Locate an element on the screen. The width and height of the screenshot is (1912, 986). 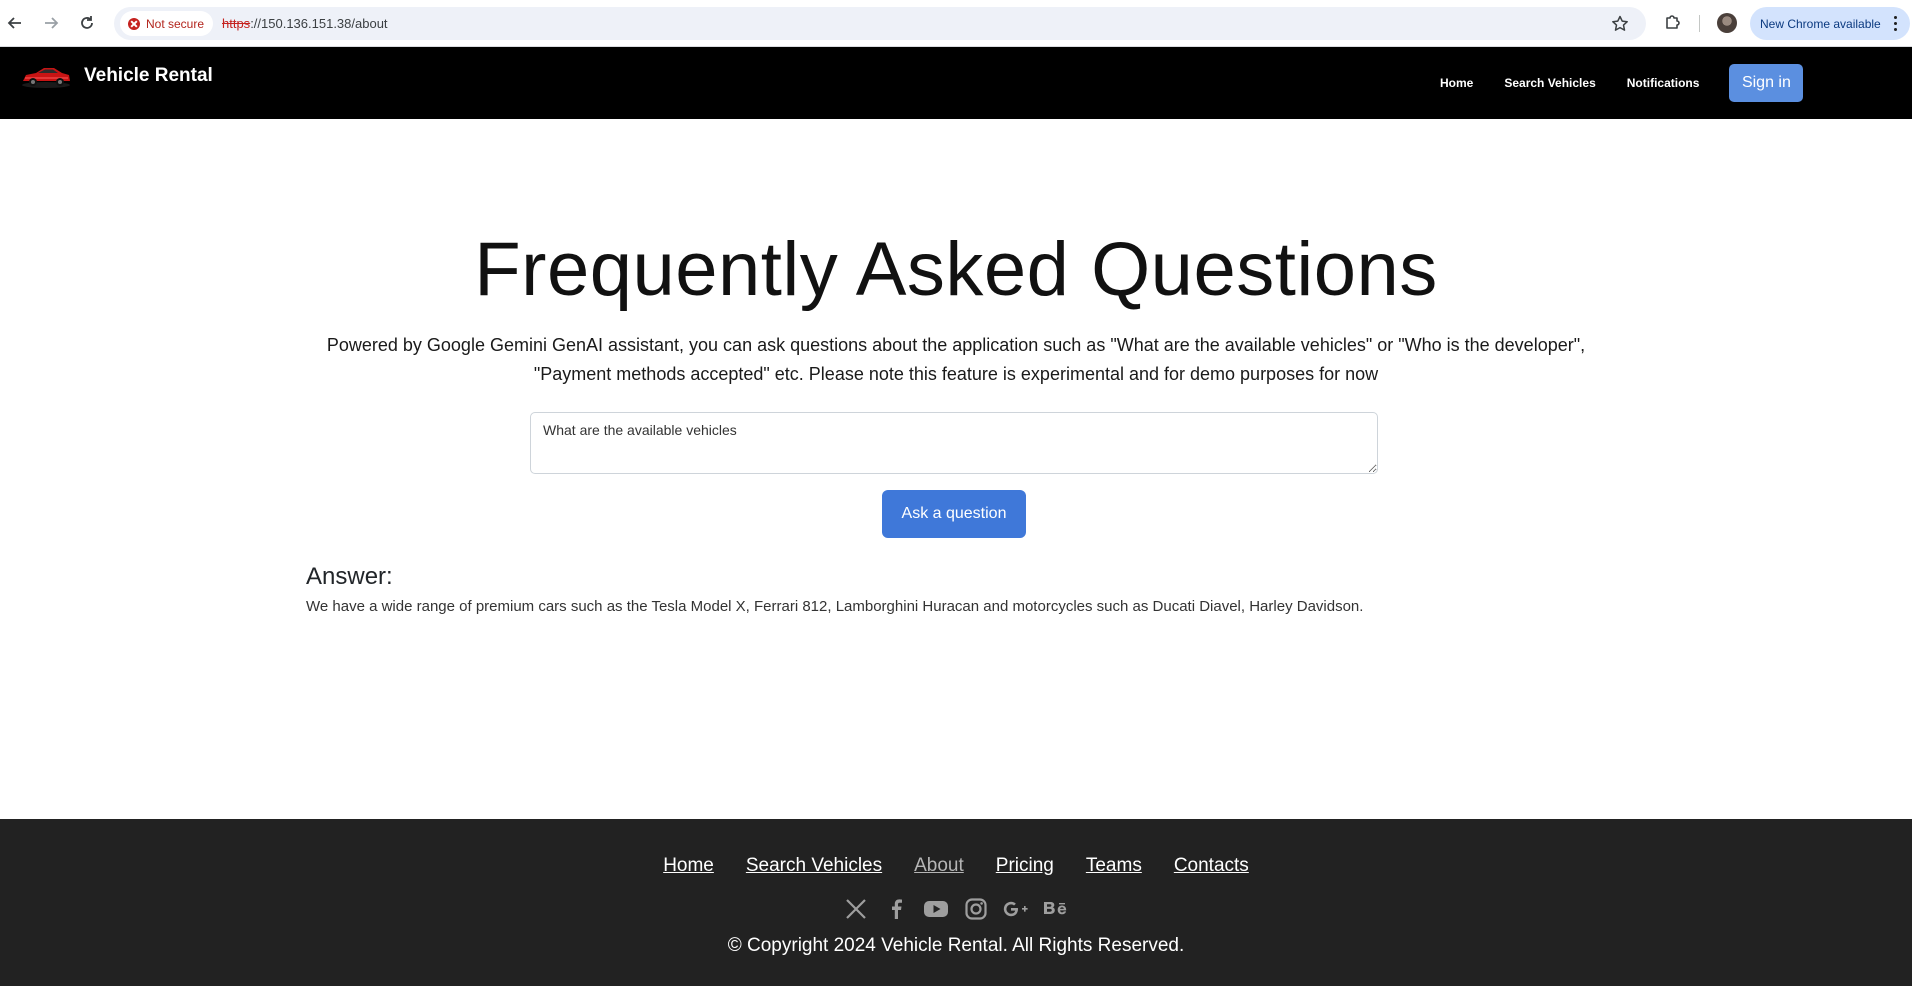
footer-link-teams: Teams is located at coordinates (1114, 866).